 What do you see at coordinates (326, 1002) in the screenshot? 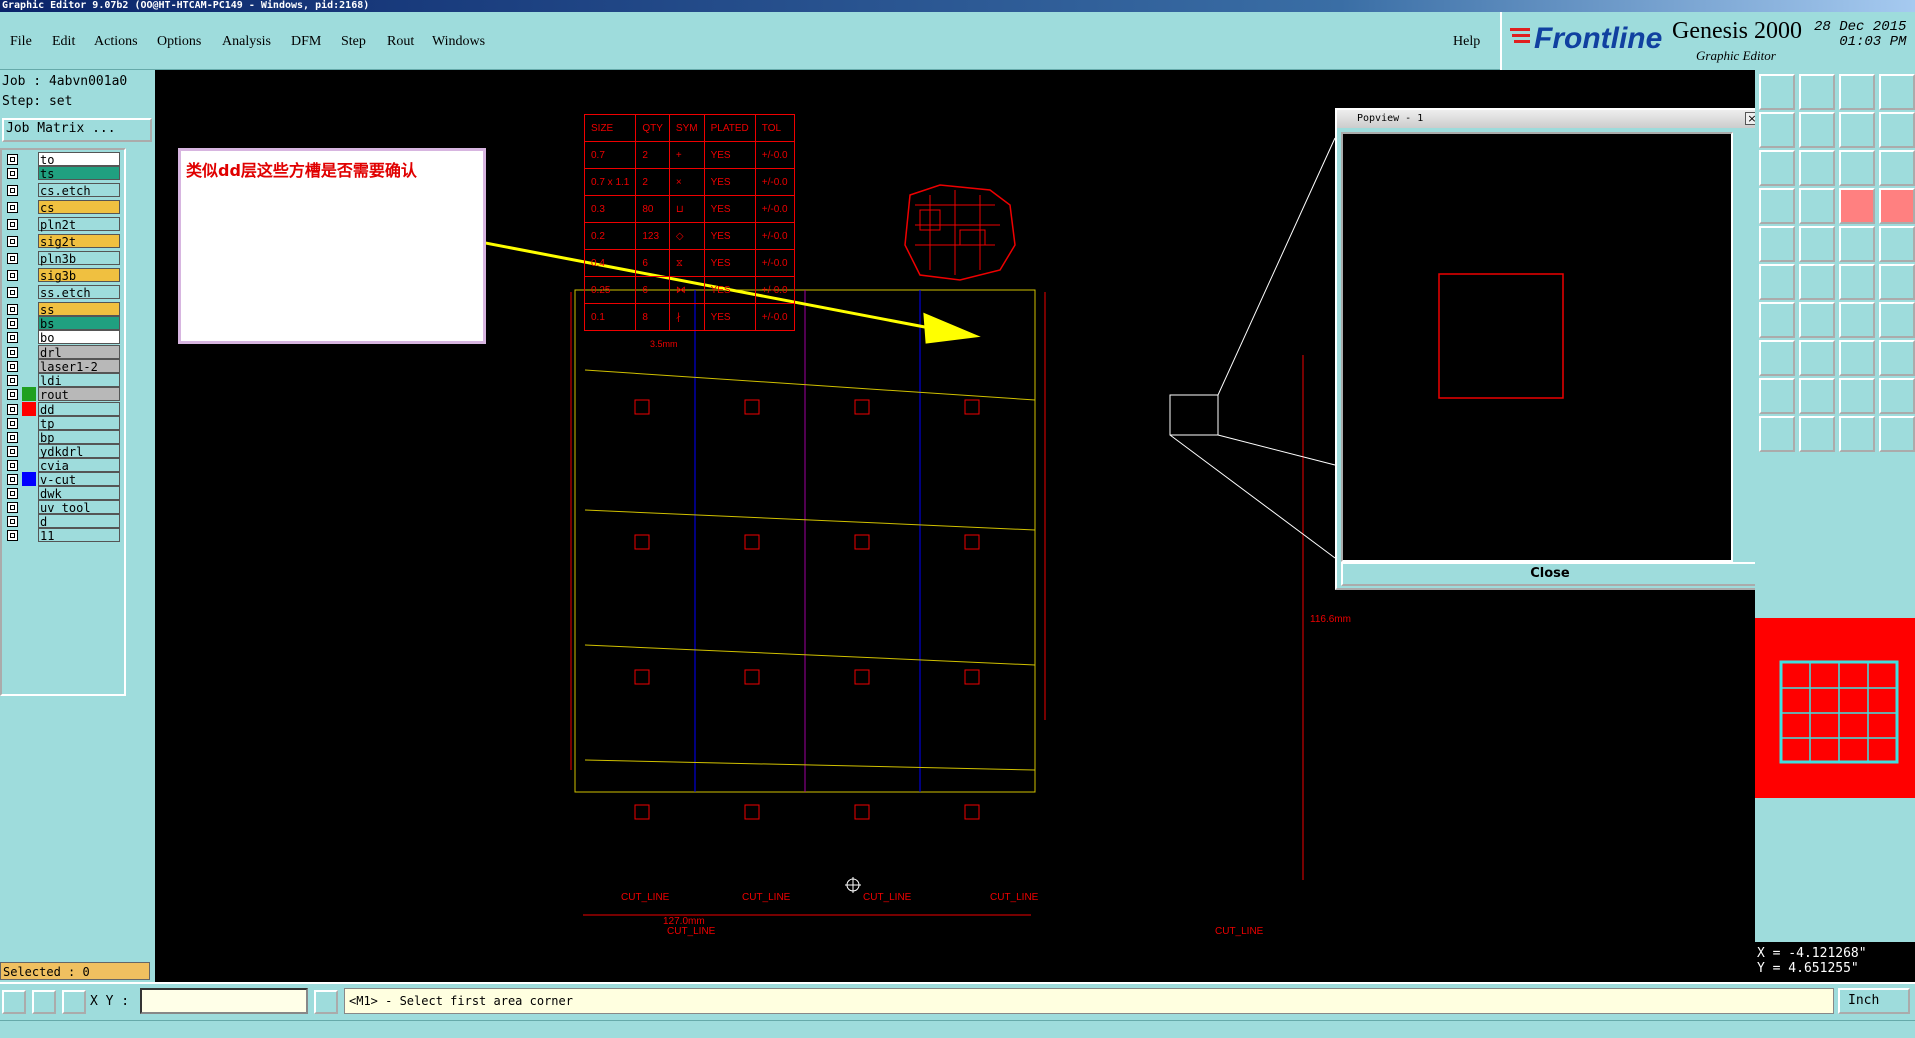
I see `info-icon` at bounding box center [326, 1002].